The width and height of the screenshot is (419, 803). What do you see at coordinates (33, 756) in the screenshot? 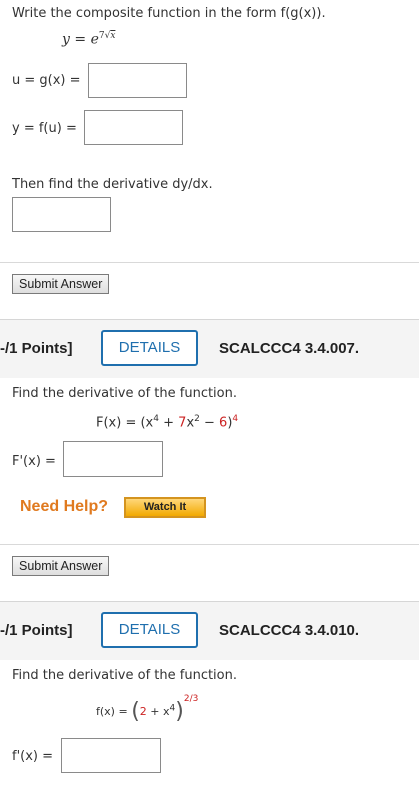
I see `answer-label: f'(x) =` at bounding box center [33, 756].